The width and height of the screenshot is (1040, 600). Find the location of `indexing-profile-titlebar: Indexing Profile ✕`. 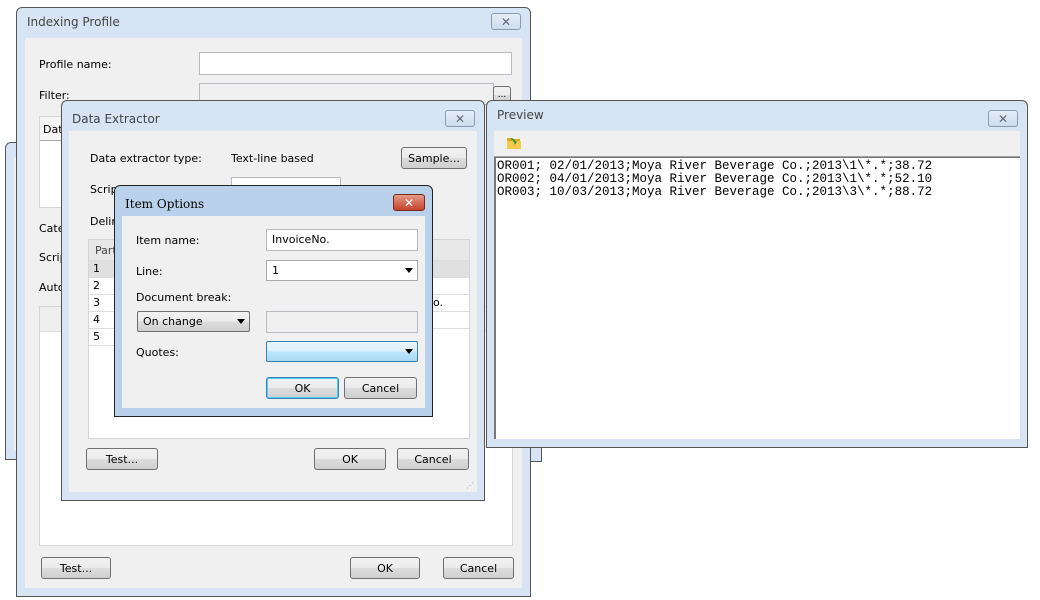

indexing-profile-titlebar: Indexing Profile ✕ is located at coordinates (273, 23).